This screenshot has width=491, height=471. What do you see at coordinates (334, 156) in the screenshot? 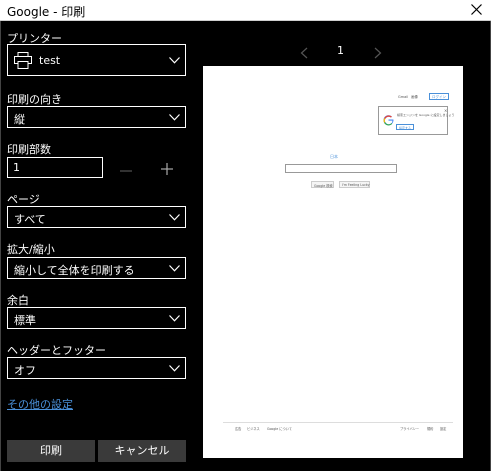
I see `preview-logo-text: 日本` at bounding box center [334, 156].